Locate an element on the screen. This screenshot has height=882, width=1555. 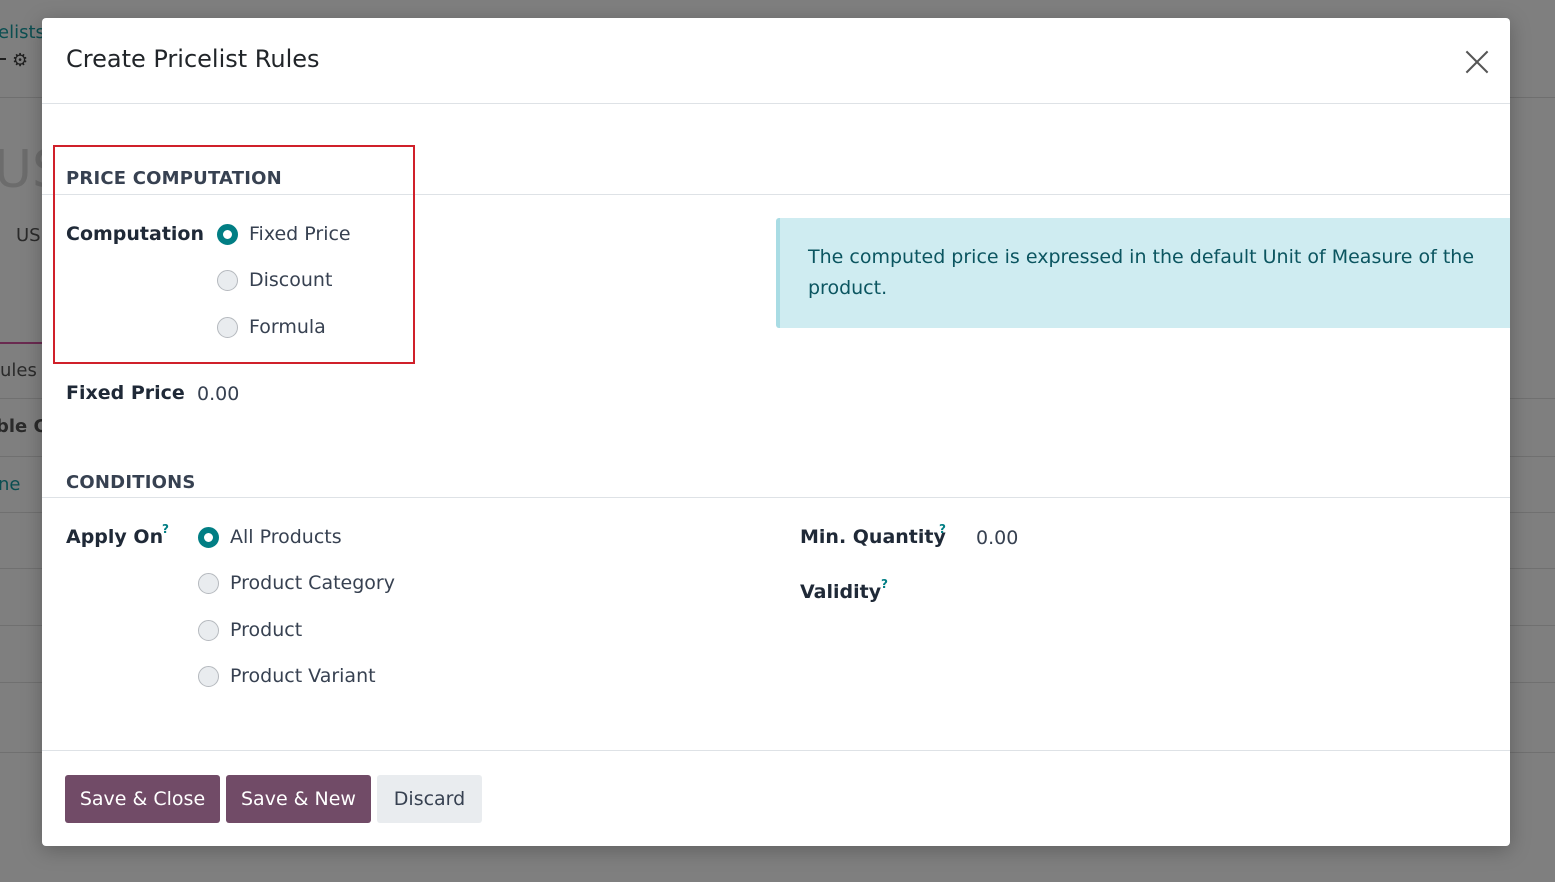
computation-option-label: Fixed Price is located at coordinates (300, 234).